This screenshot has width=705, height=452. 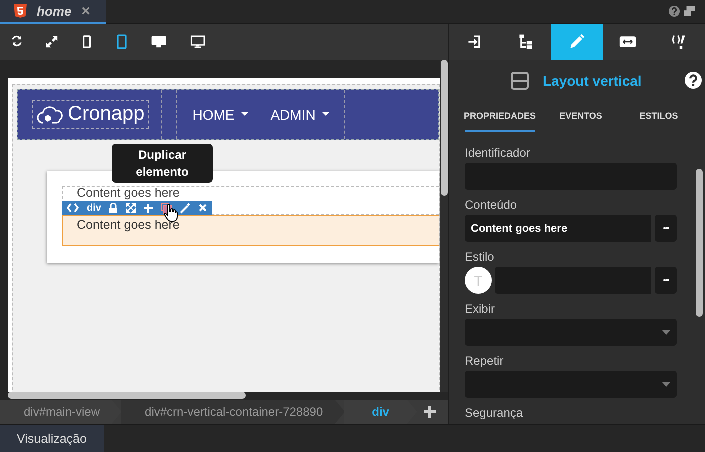 I want to click on add-icon, so click(x=430, y=412).